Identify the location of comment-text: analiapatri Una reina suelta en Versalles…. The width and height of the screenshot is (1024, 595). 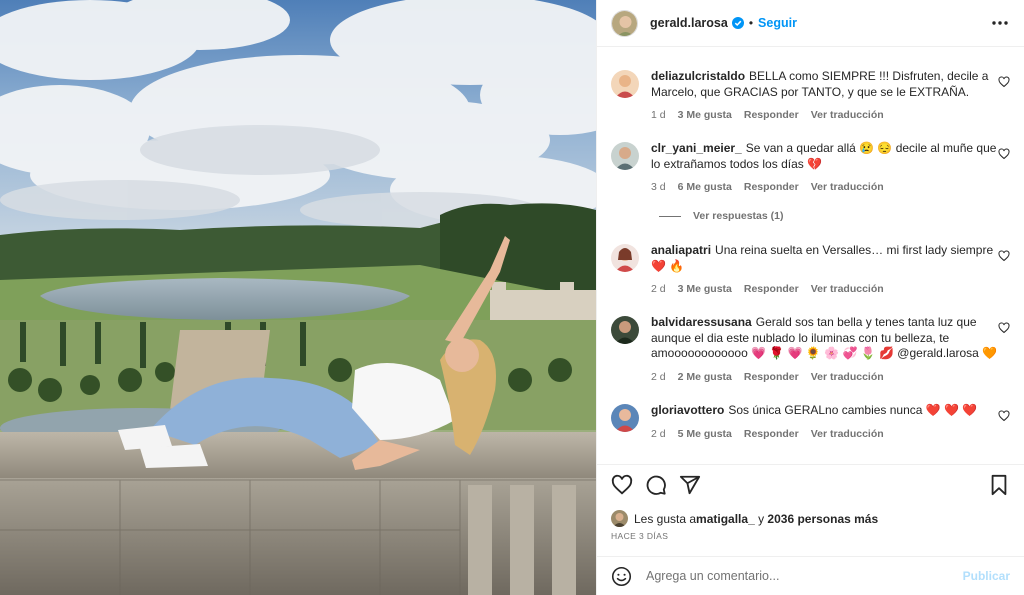
(822, 258).